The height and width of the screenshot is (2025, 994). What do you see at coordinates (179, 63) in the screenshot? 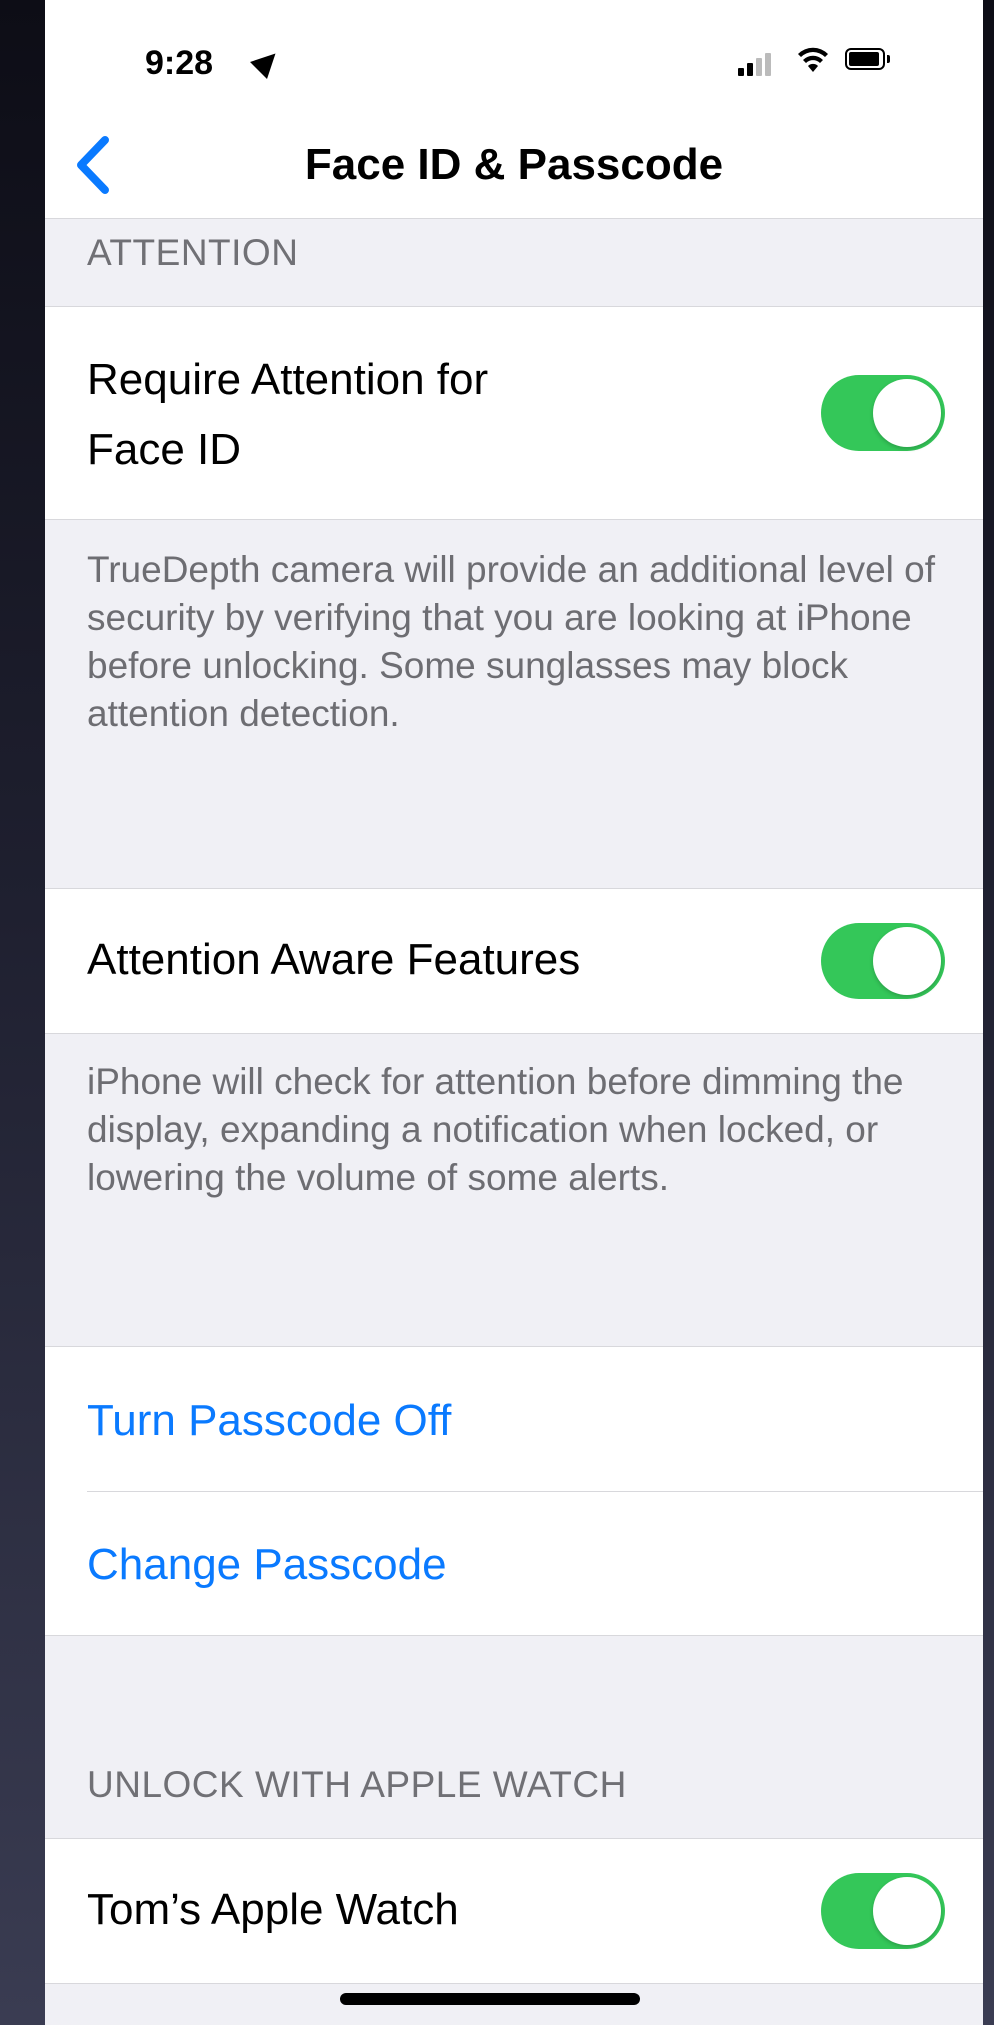
I see `status-time: 9:28` at bounding box center [179, 63].